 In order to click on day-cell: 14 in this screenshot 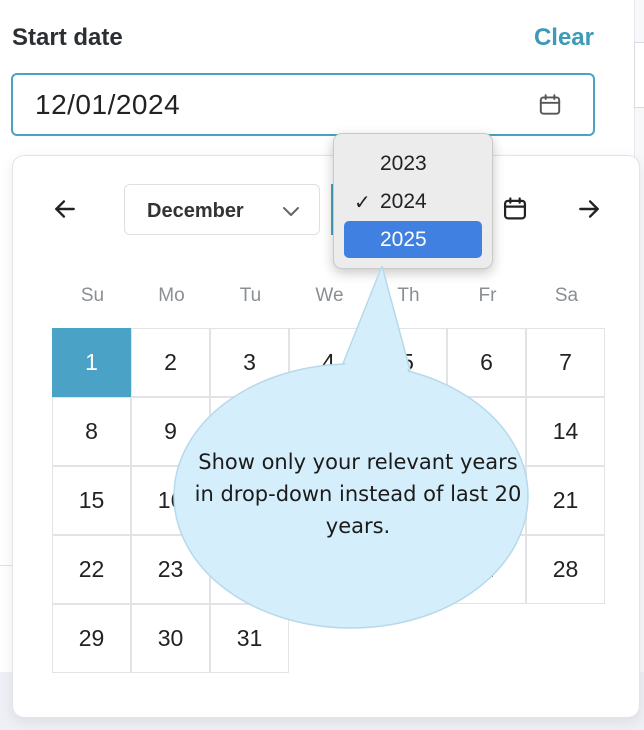, I will do `click(565, 431)`.